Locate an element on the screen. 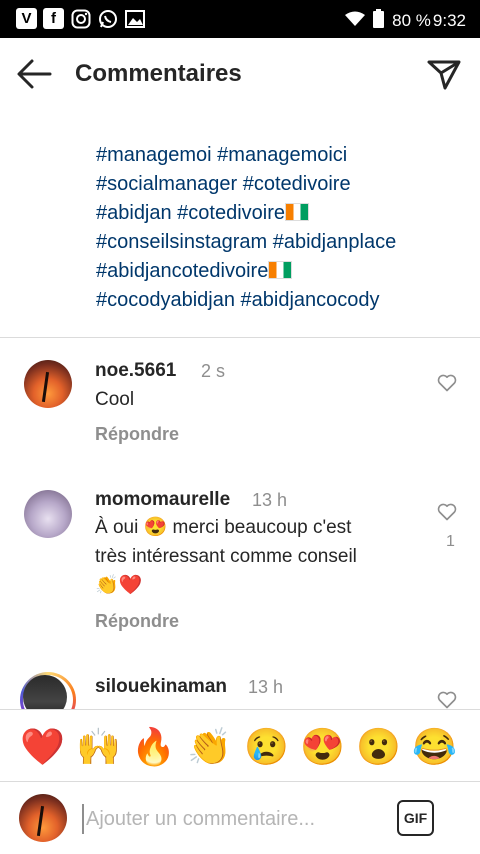 Image resolution: width=480 pixels, height=854 pixels. notification-icons: V f is located at coordinates (80, 18).